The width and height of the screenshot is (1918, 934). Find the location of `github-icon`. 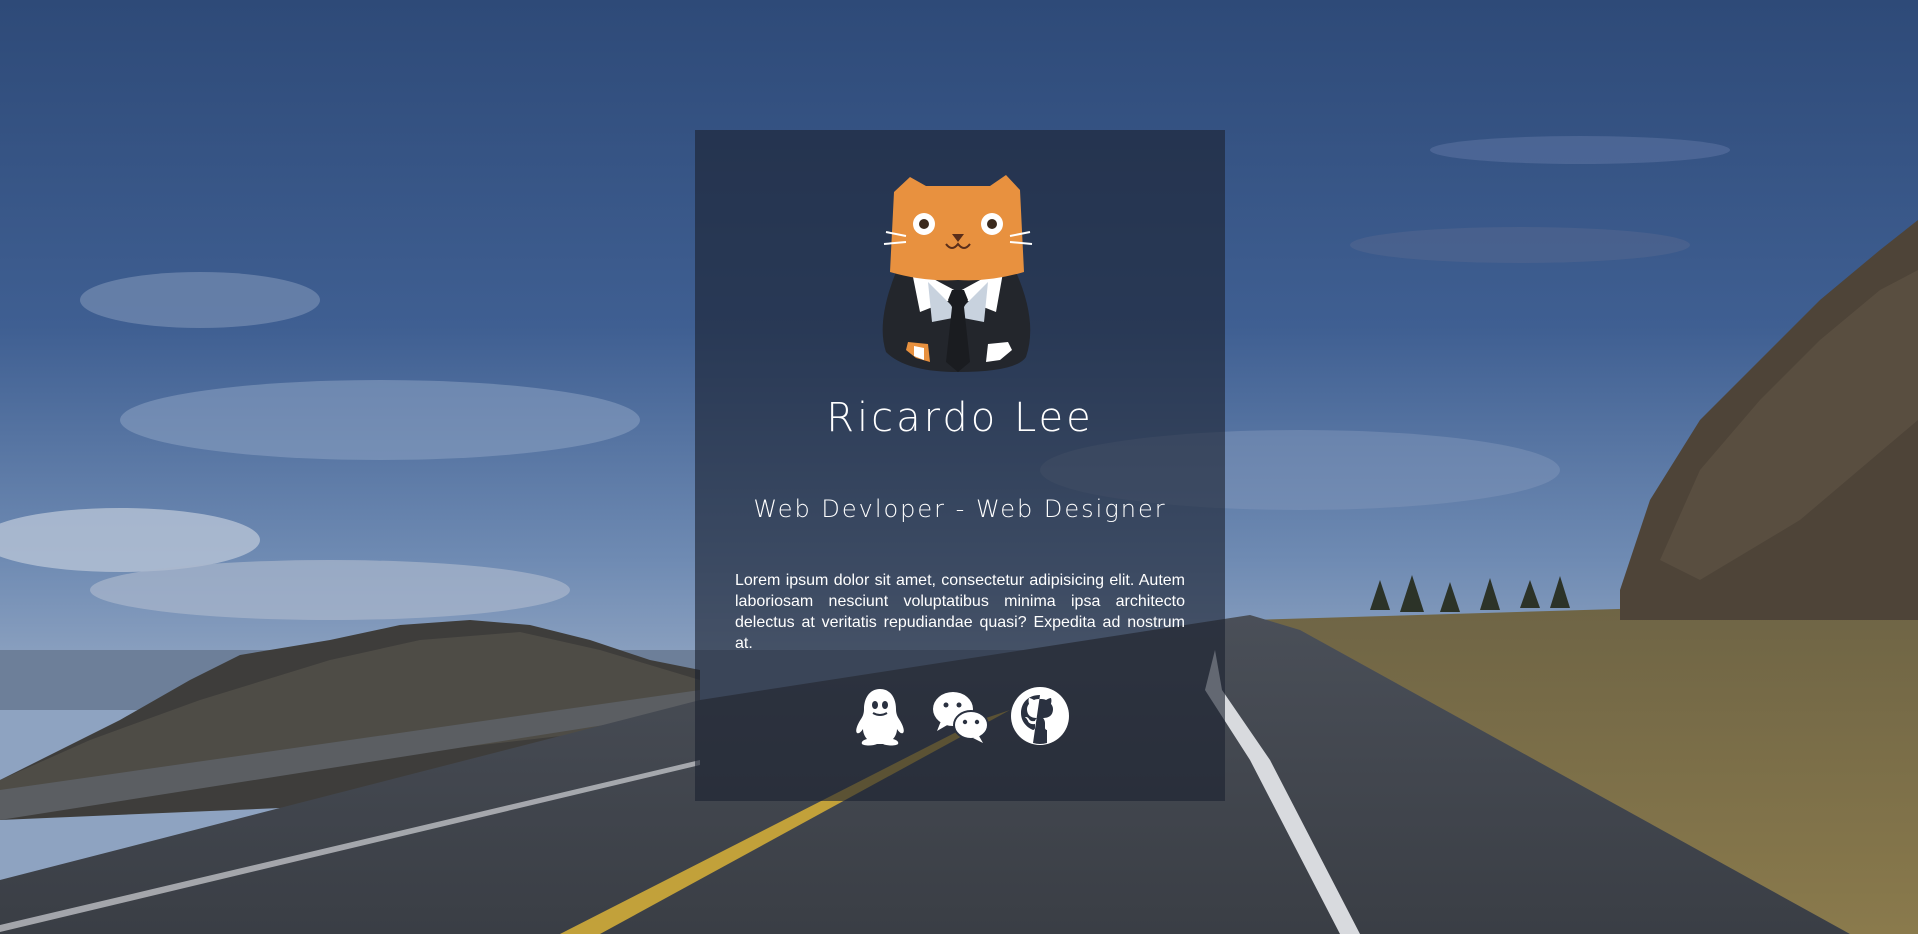

github-icon is located at coordinates (1040, 716).